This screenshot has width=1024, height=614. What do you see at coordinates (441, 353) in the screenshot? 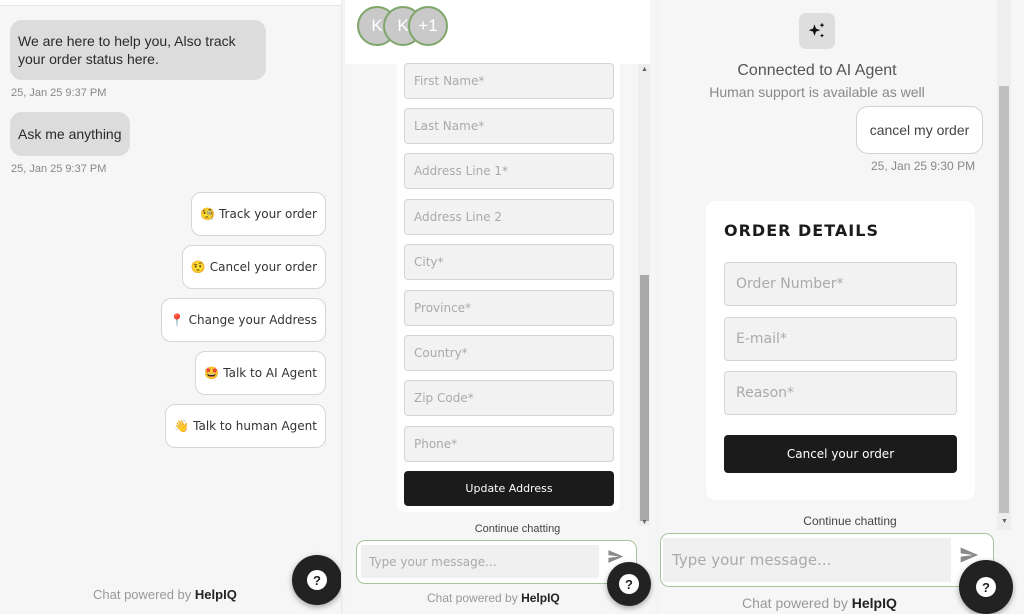
I see `field-placeholder: Country*` at bounding box center [441, 353].